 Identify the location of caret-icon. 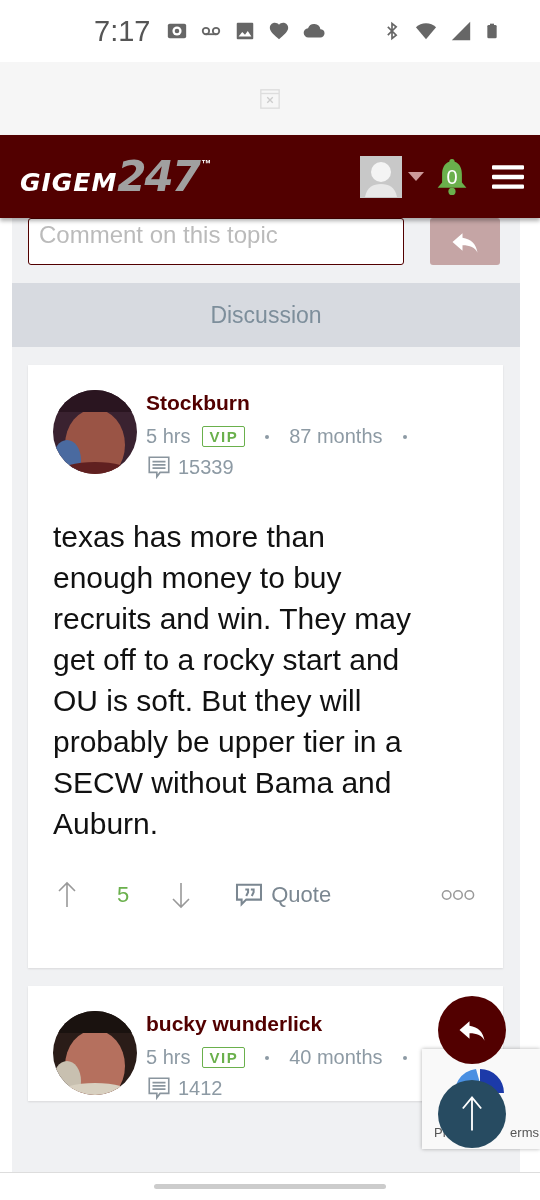
(416, 176).